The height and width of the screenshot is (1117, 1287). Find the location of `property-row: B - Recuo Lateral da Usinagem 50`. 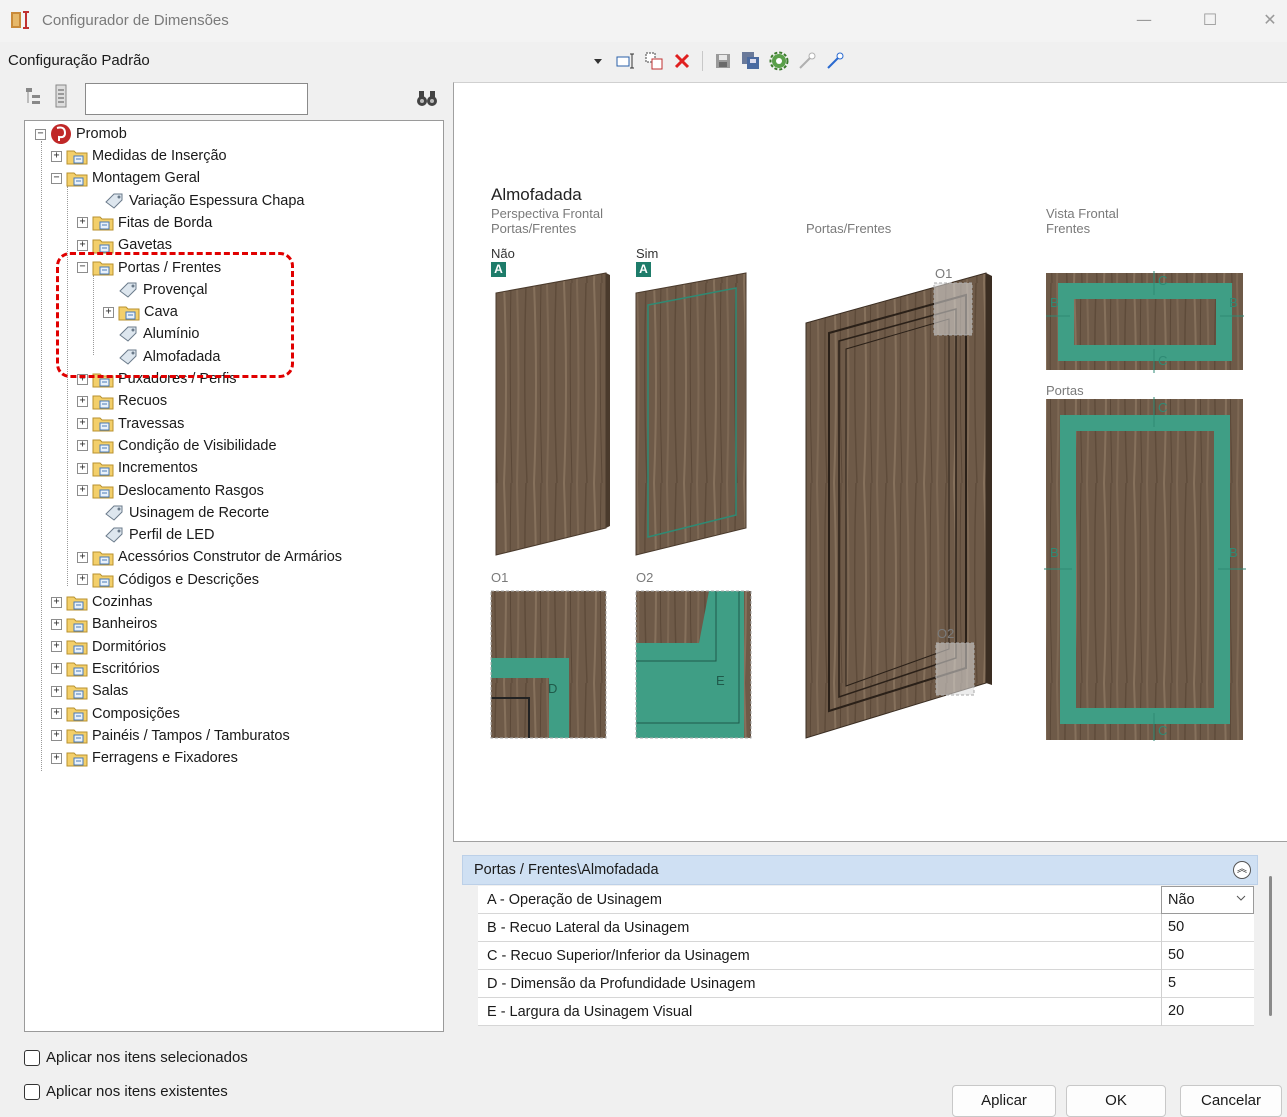

property-row: B - Recuo Lateral da Usinagem 50 is located at coordinates (866, 928).